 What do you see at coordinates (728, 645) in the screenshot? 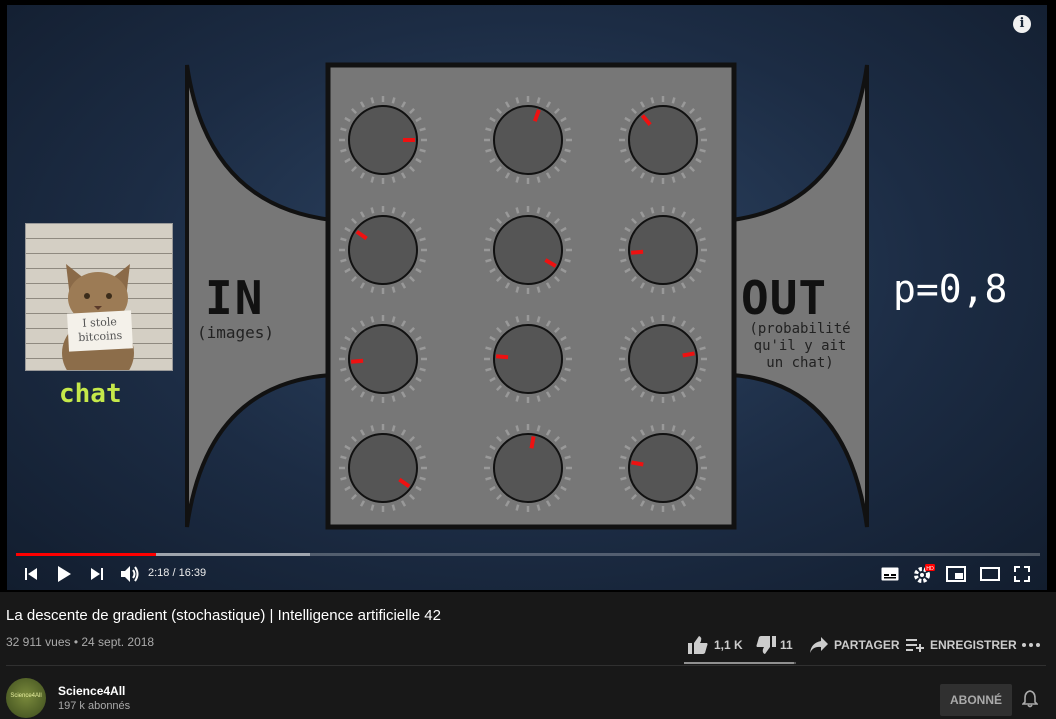
I see `like-count: 1,1 K` at bounding box center [728, 645].